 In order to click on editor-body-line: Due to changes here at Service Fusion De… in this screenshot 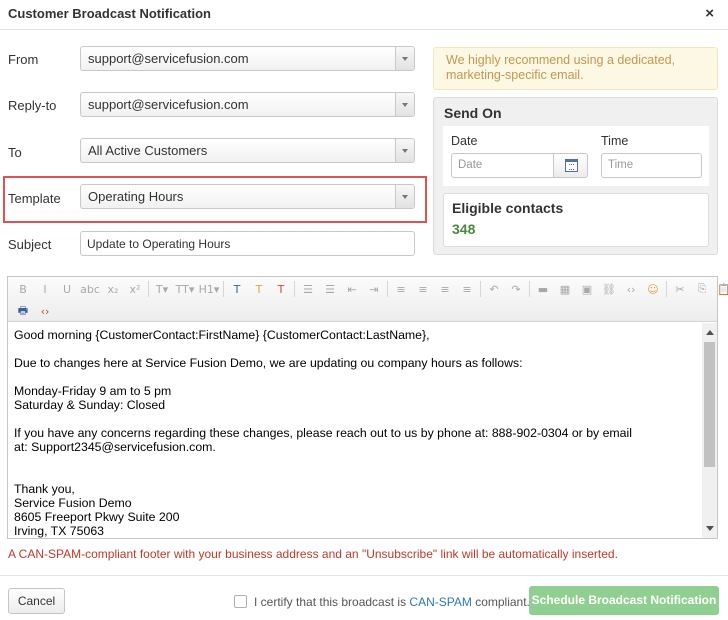, I will do `click(268, 363)`.